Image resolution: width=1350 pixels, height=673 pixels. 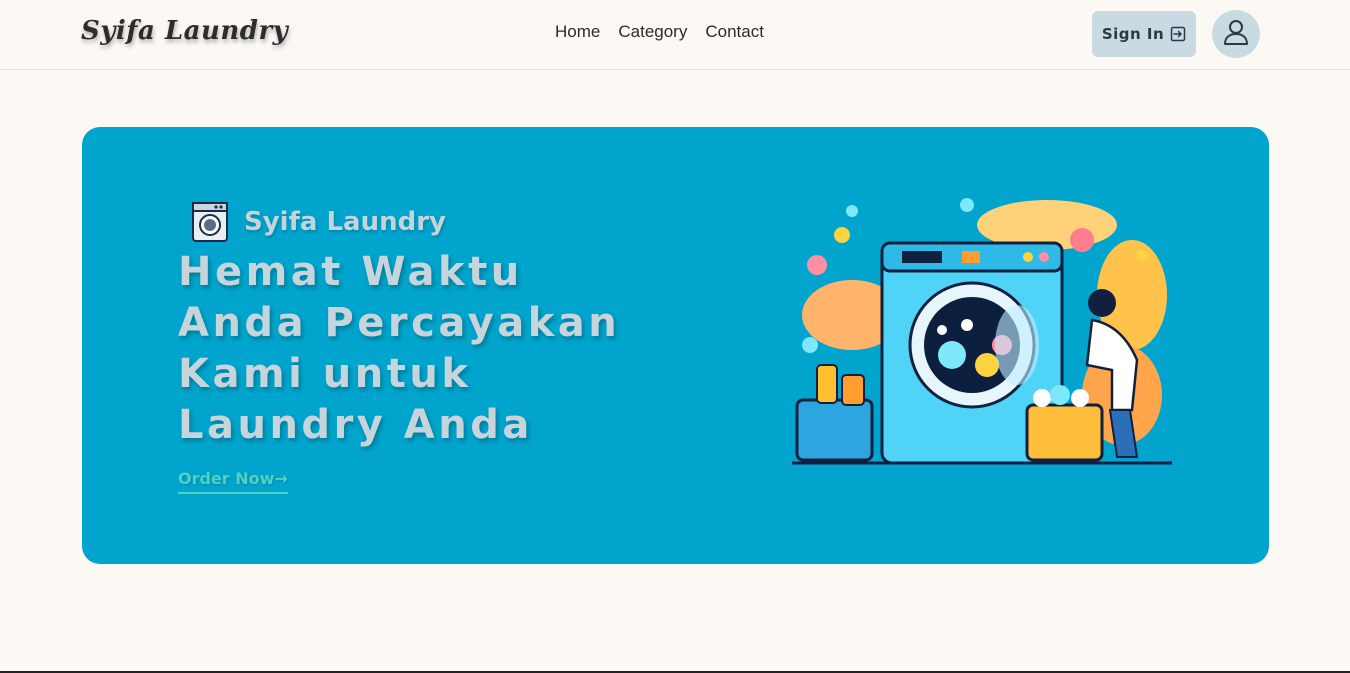 What do you see at coordinates (325, 374) in the screenshot?
I see `hero-title-line: Kami untuk` at bounding box center [325, 374].